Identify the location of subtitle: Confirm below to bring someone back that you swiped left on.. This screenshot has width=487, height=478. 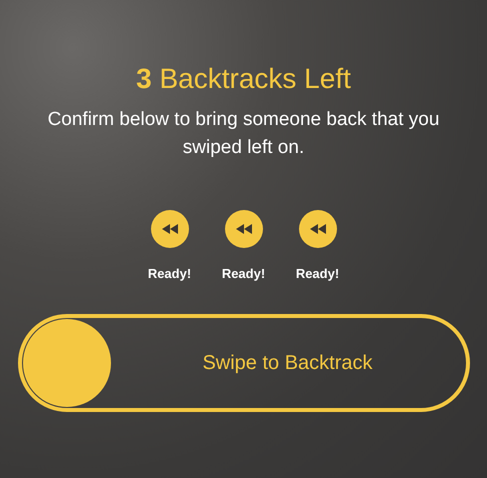
(243, 134).